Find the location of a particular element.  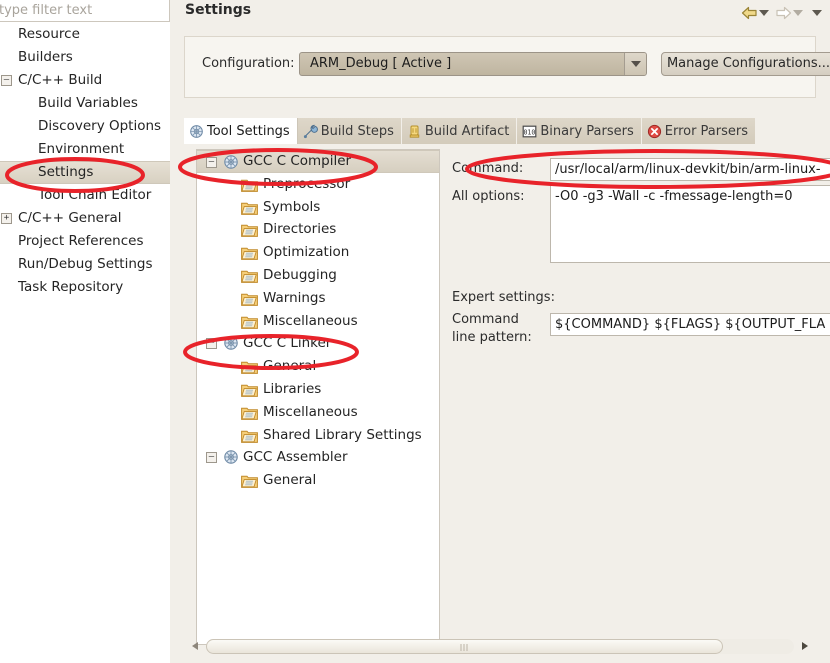

scrollbar-grip-icon is located at coordinates (465, 647).